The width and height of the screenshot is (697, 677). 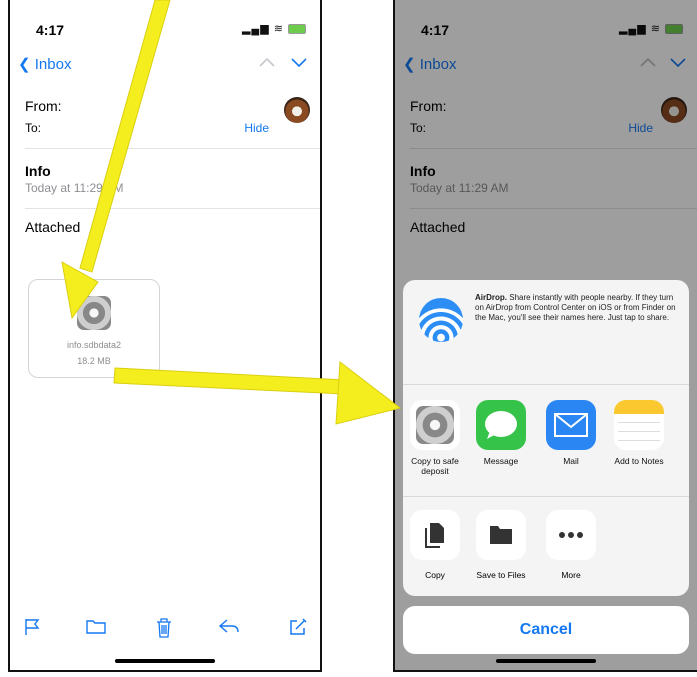 What do you see at coordinates (571, 575) in the screenshot?
I see `action-label: More` at bounding box center [571, 575].